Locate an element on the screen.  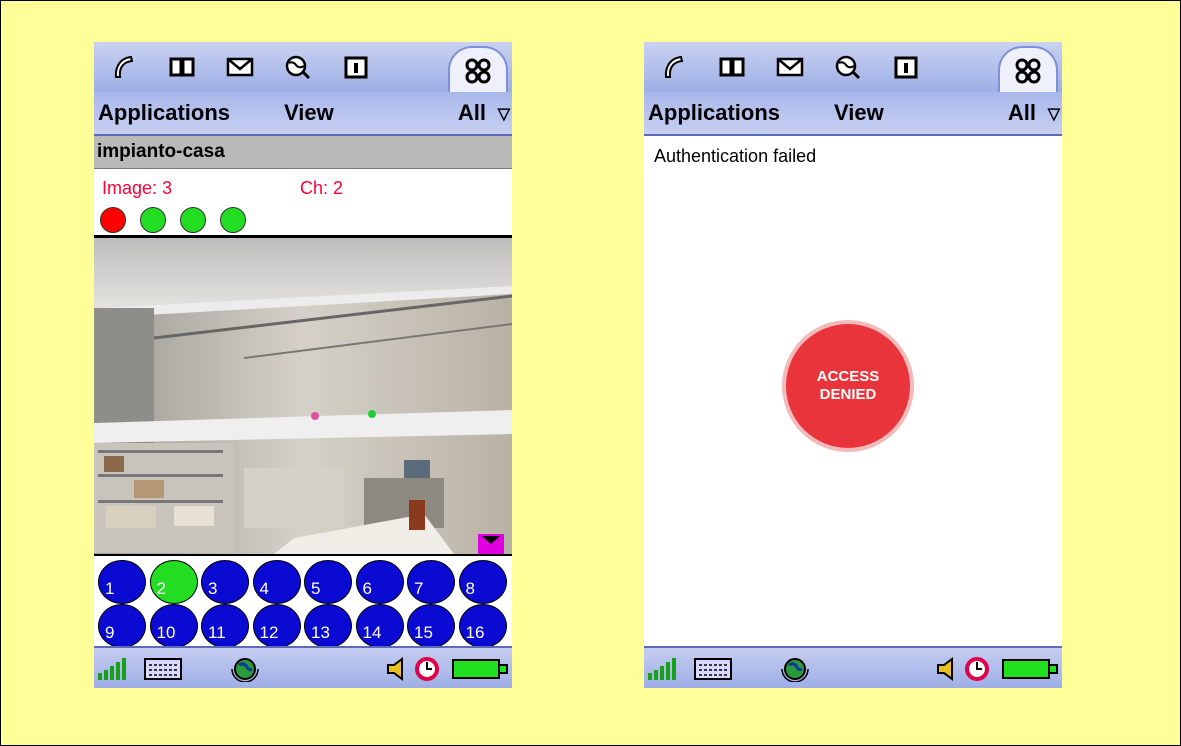
channel-button-14: 14 is located at coordinates (379, 626).